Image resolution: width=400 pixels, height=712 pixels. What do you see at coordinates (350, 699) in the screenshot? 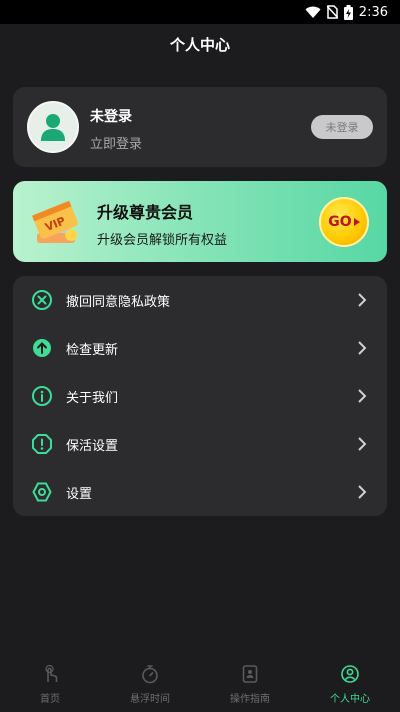
I see `tab-label: 个人中心` at bounding box center [350, 699].